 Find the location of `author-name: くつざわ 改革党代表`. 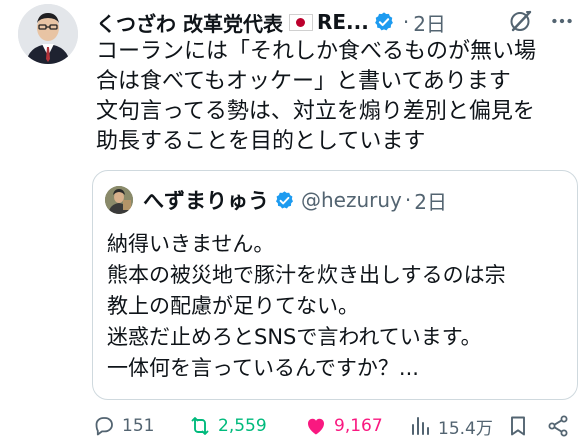

author-name: くつざわ 改革党代表 is located at coordinates (189, 22).